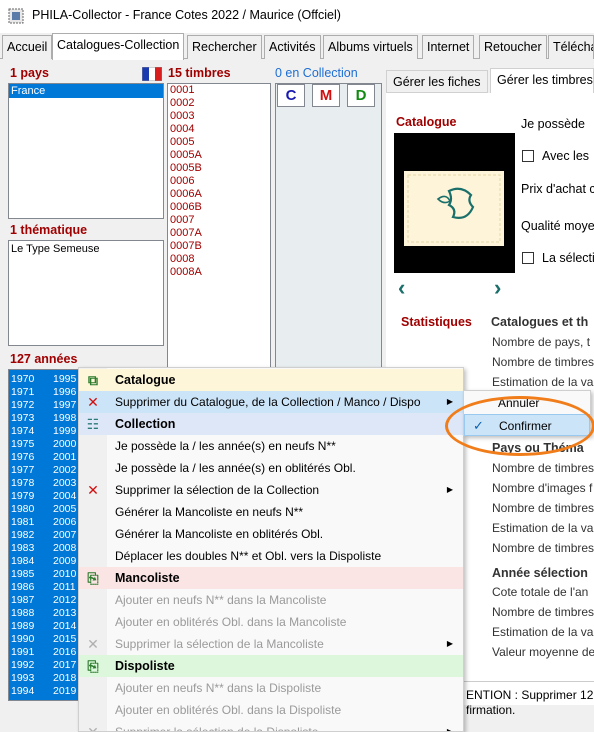 This screenshot has width=594, height=732. What do you see at coordinates (22, 691) in the screenshot?
I see `year-item: 1994` at bounding box center [22, 691].